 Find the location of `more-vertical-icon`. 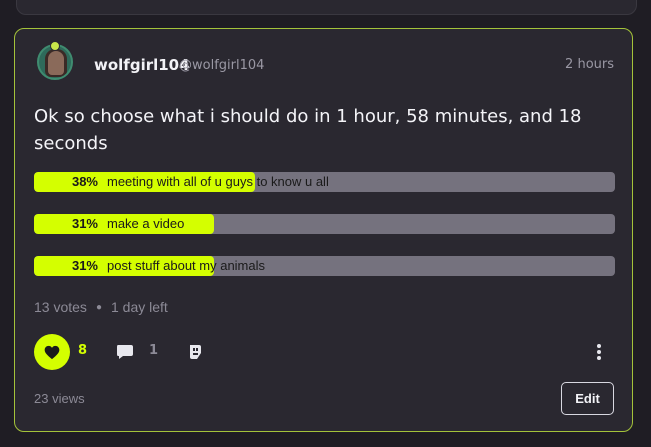

more-vertical-icon is located at coordinates (599, 352).